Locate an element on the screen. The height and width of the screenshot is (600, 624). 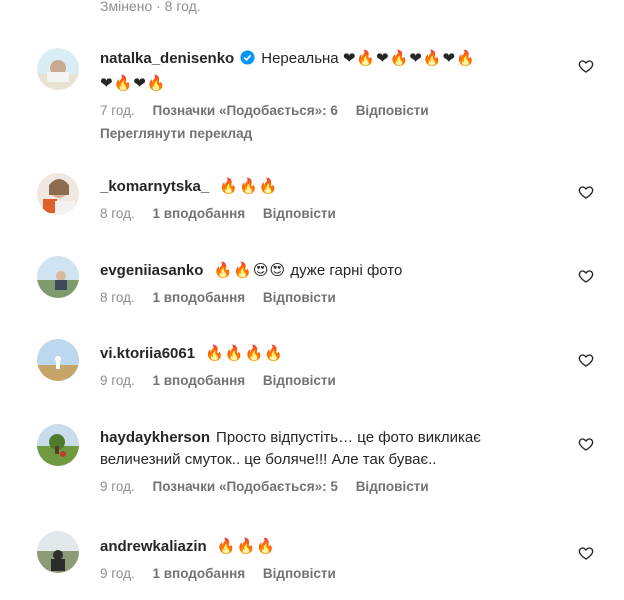
comment-text: Нереальна is located at coordinates (300, 58).